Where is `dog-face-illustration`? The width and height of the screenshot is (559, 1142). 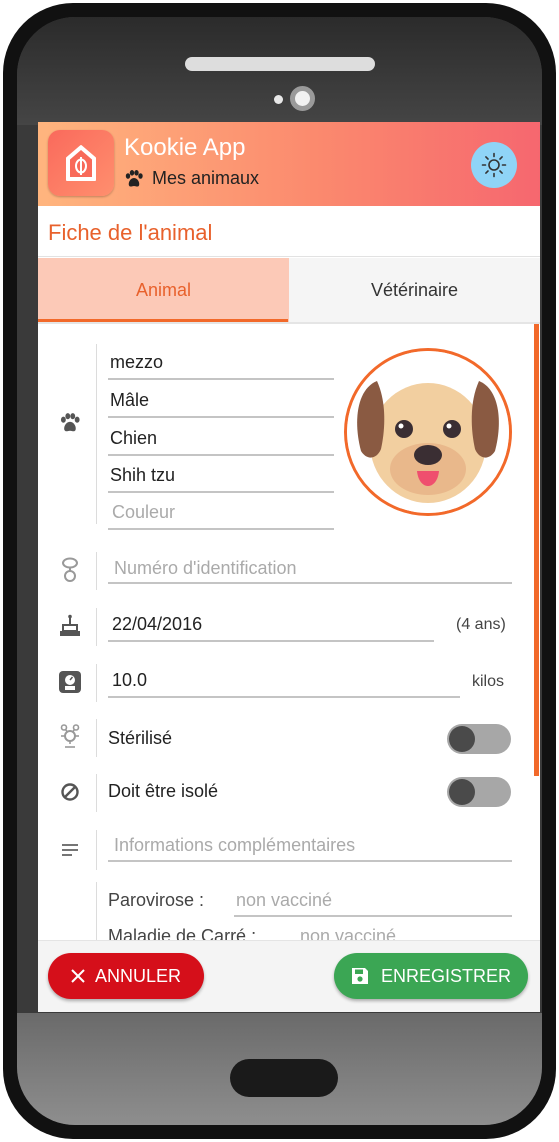 dog-face-illustration is located at coordinates (428, 432).